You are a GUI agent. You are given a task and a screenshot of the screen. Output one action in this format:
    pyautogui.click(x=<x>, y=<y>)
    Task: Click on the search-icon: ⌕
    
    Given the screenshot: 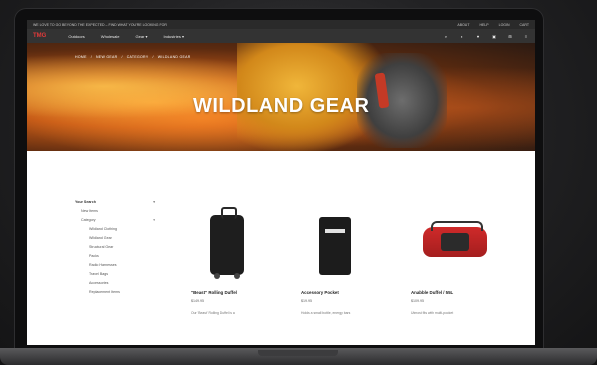 What is the action you would take?
    pyautogui.click(x=446, y=36)
    